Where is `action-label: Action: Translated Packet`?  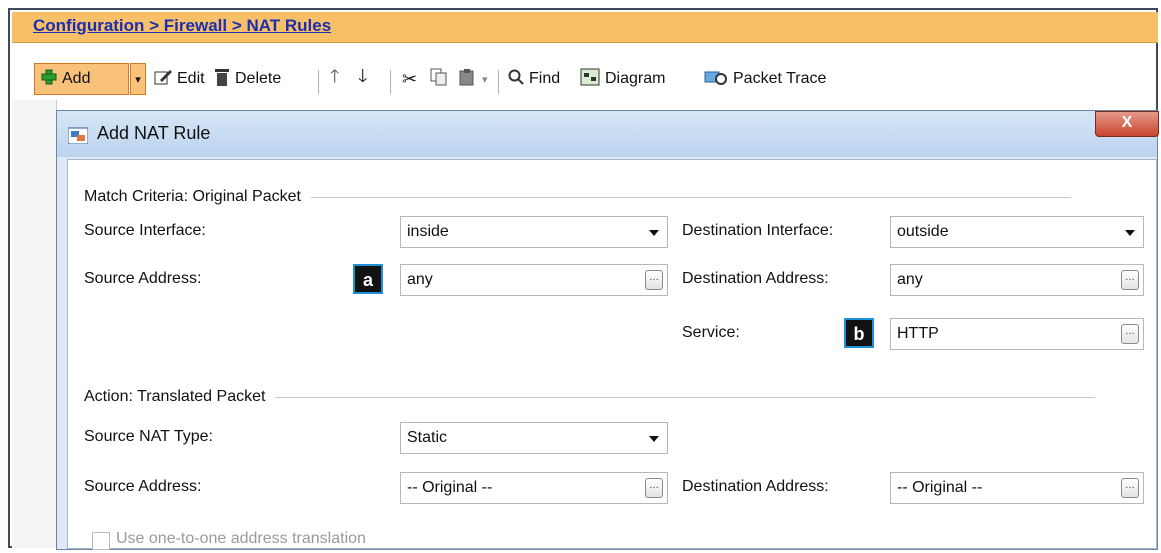
action-label: Action: Translated Packet is located at coordinates (175, 396).